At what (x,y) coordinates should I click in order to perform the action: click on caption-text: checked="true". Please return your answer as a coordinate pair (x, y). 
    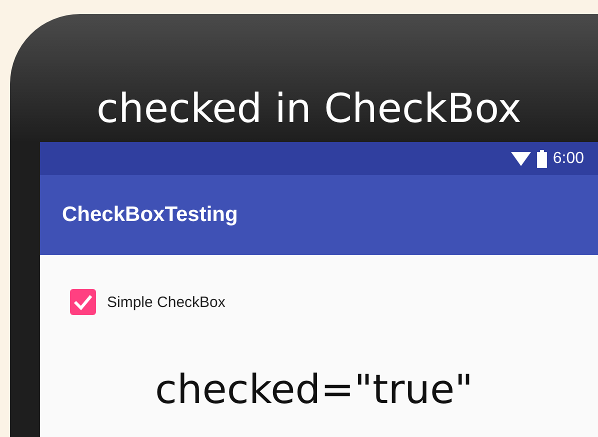
    Looking at the image, I should click on (314, 390).